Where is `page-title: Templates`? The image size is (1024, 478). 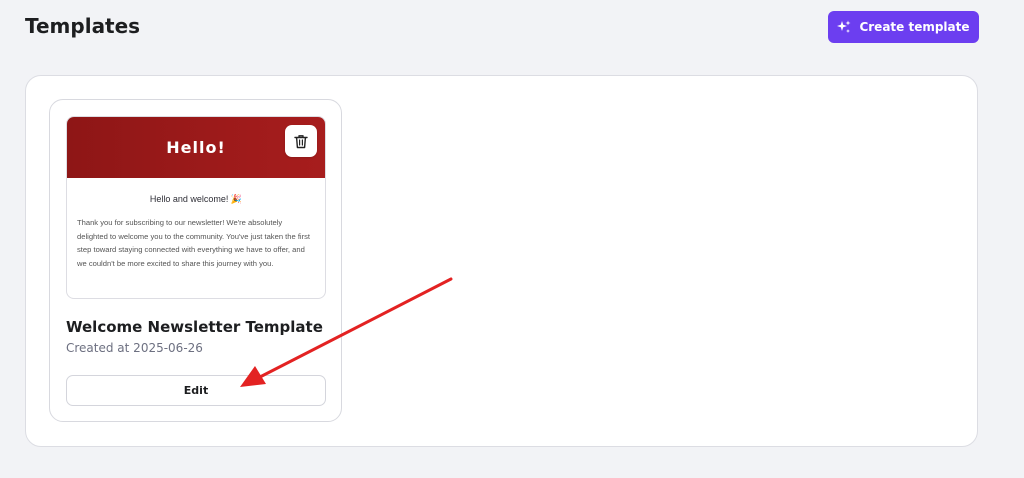
page-title: Templates is located at coordinates (83, 26).